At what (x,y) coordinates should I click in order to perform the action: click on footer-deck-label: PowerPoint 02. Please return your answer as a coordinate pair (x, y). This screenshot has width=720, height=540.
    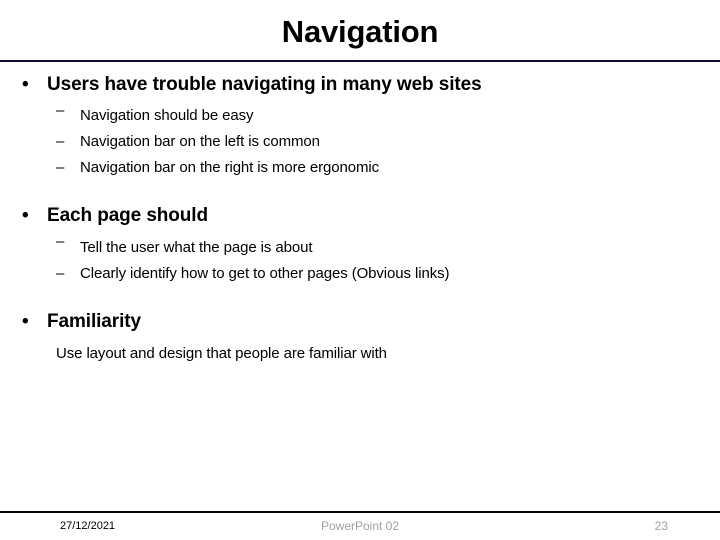
    Looking at the image, I should click on (360, 526).